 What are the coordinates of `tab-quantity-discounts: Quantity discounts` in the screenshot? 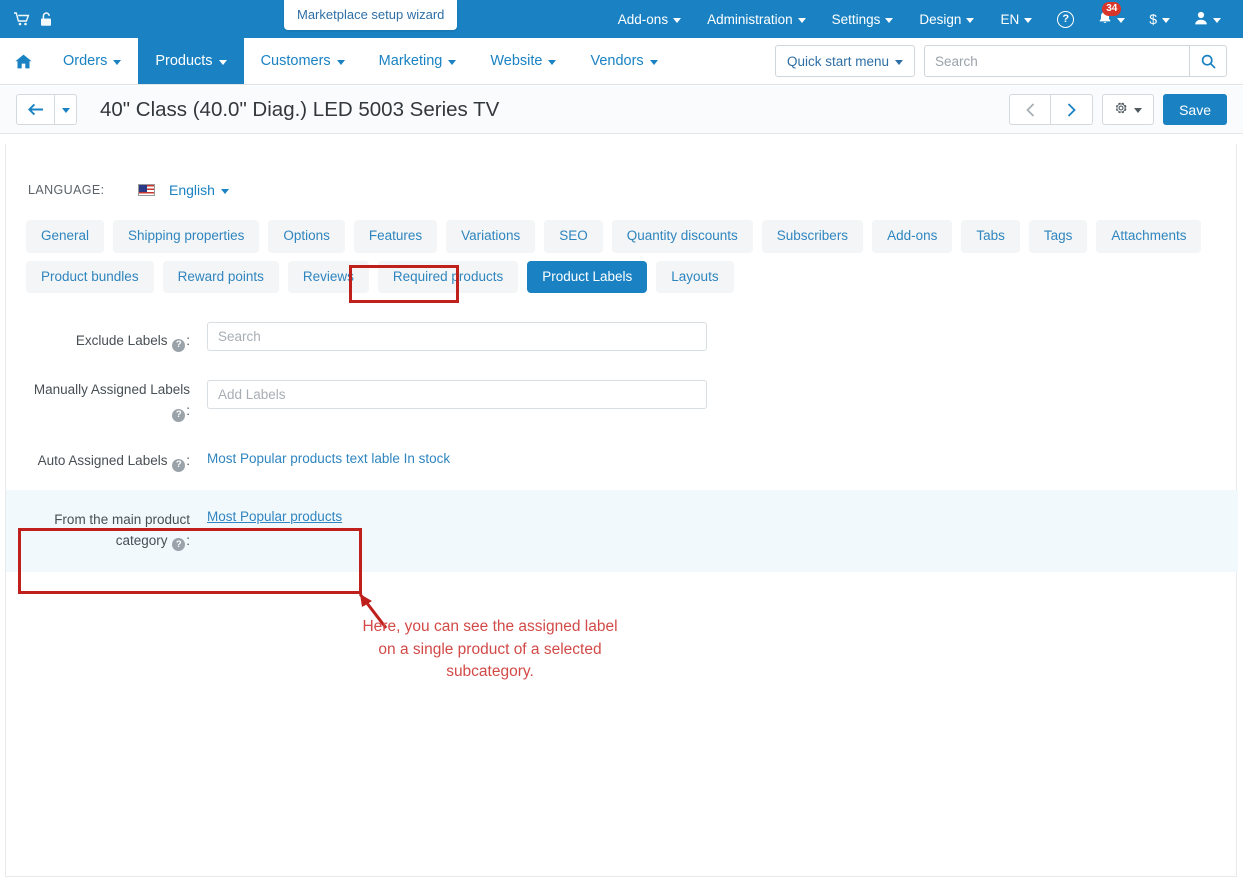 It's located at (682, 236).